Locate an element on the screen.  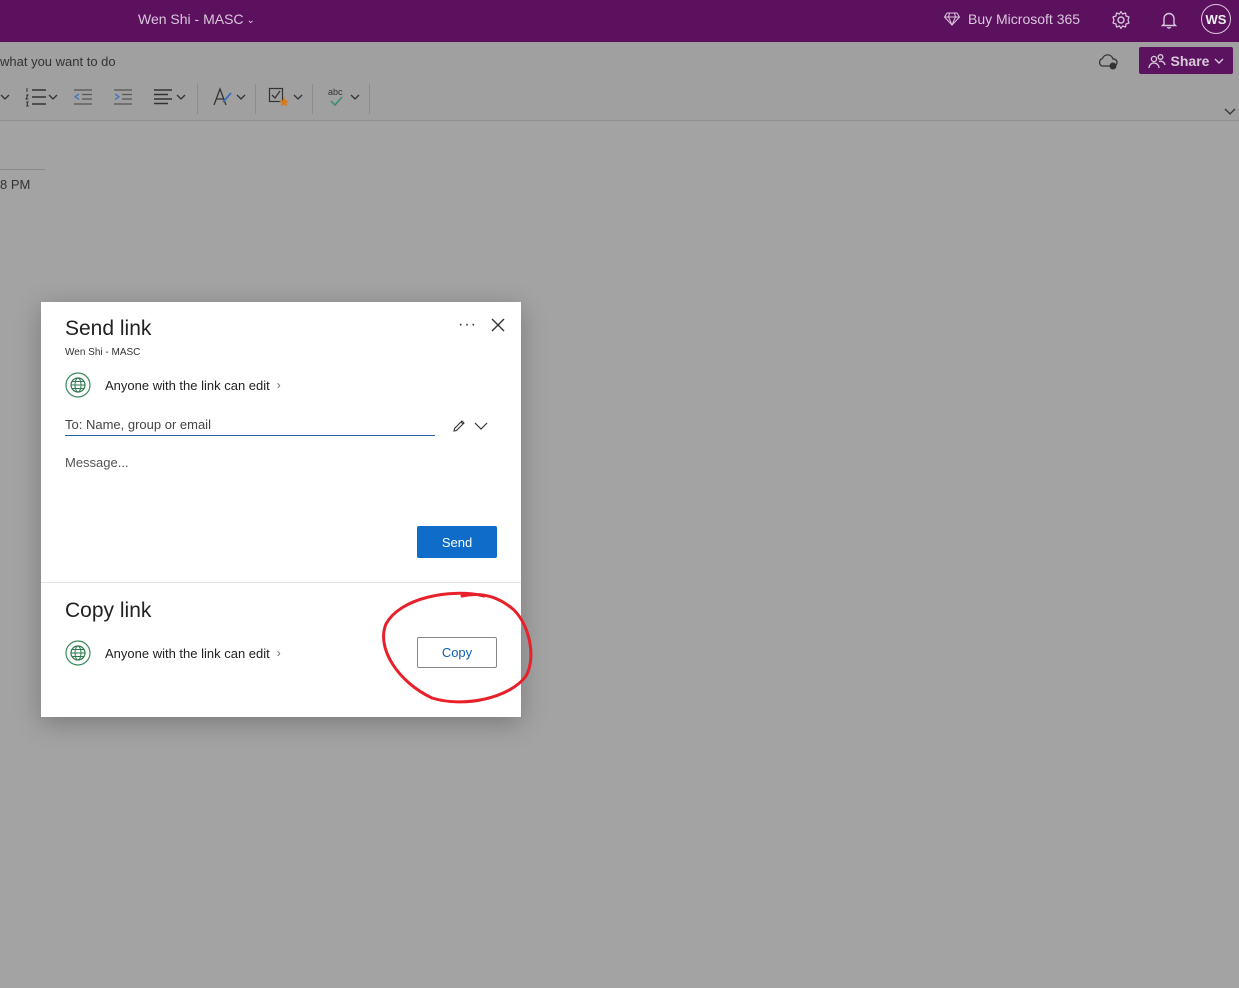
ribbon: what you want to do Share abc is located at coordinates (619, 81).